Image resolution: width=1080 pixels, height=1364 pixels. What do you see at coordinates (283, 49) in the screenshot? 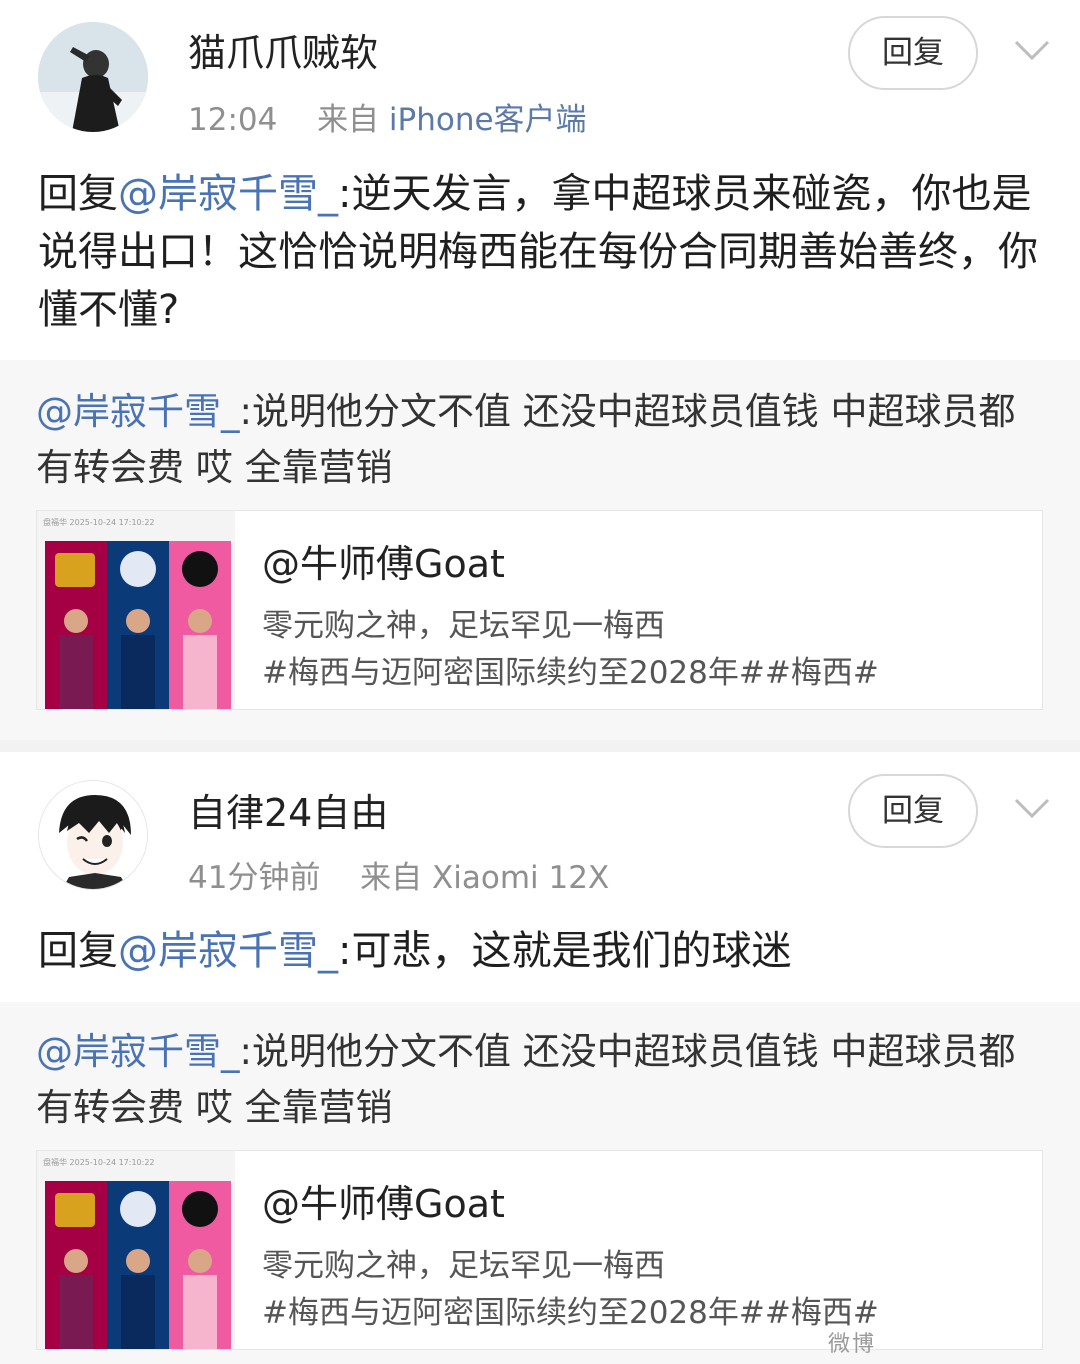
I see `username: 猫爪爪贼软` at bounding box center [283, 49].